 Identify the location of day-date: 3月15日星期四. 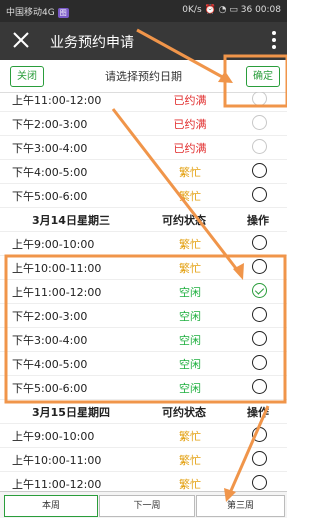
(71, 412).